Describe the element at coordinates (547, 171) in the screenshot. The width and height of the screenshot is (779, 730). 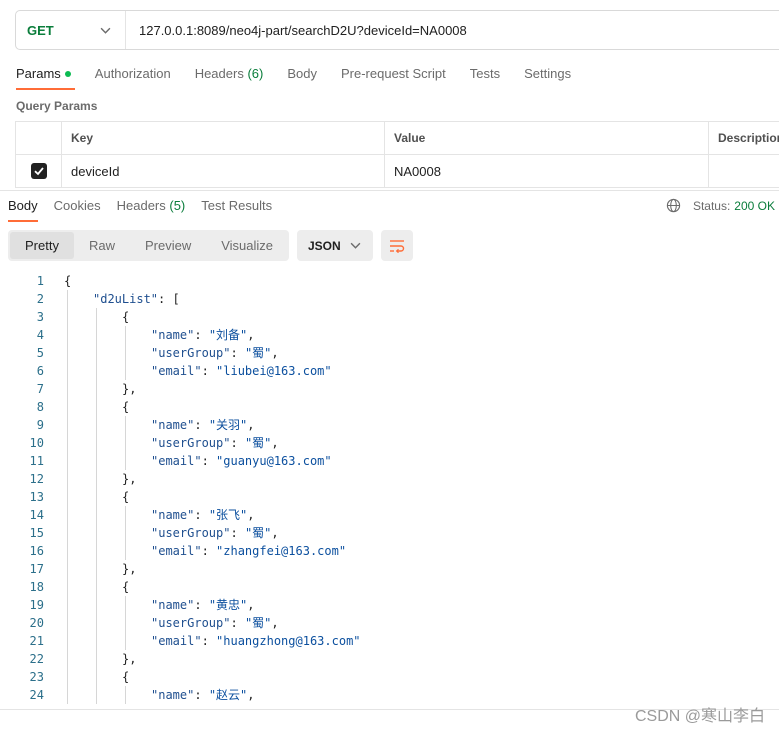
I see `param-value-input: NA0008` at that location.